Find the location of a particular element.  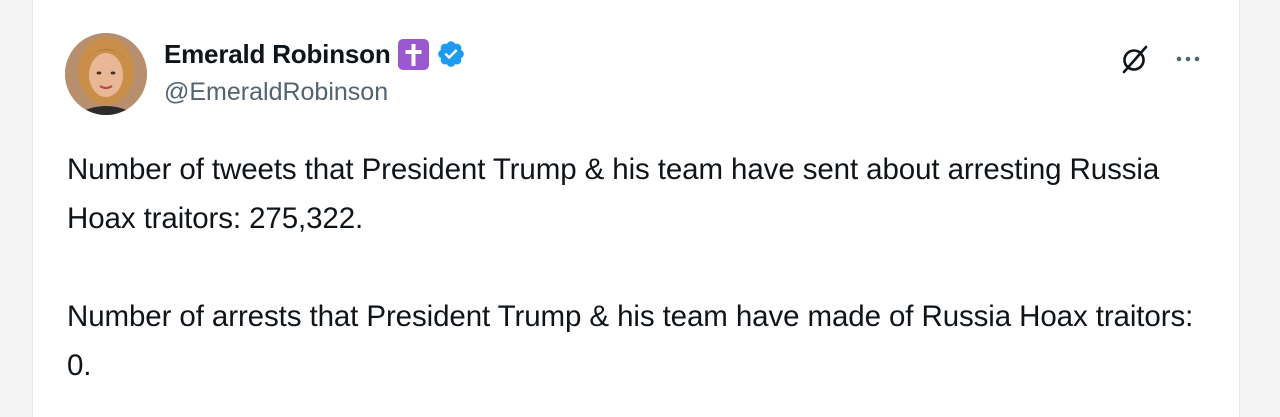

avatar is located at coordinates (106, 74).